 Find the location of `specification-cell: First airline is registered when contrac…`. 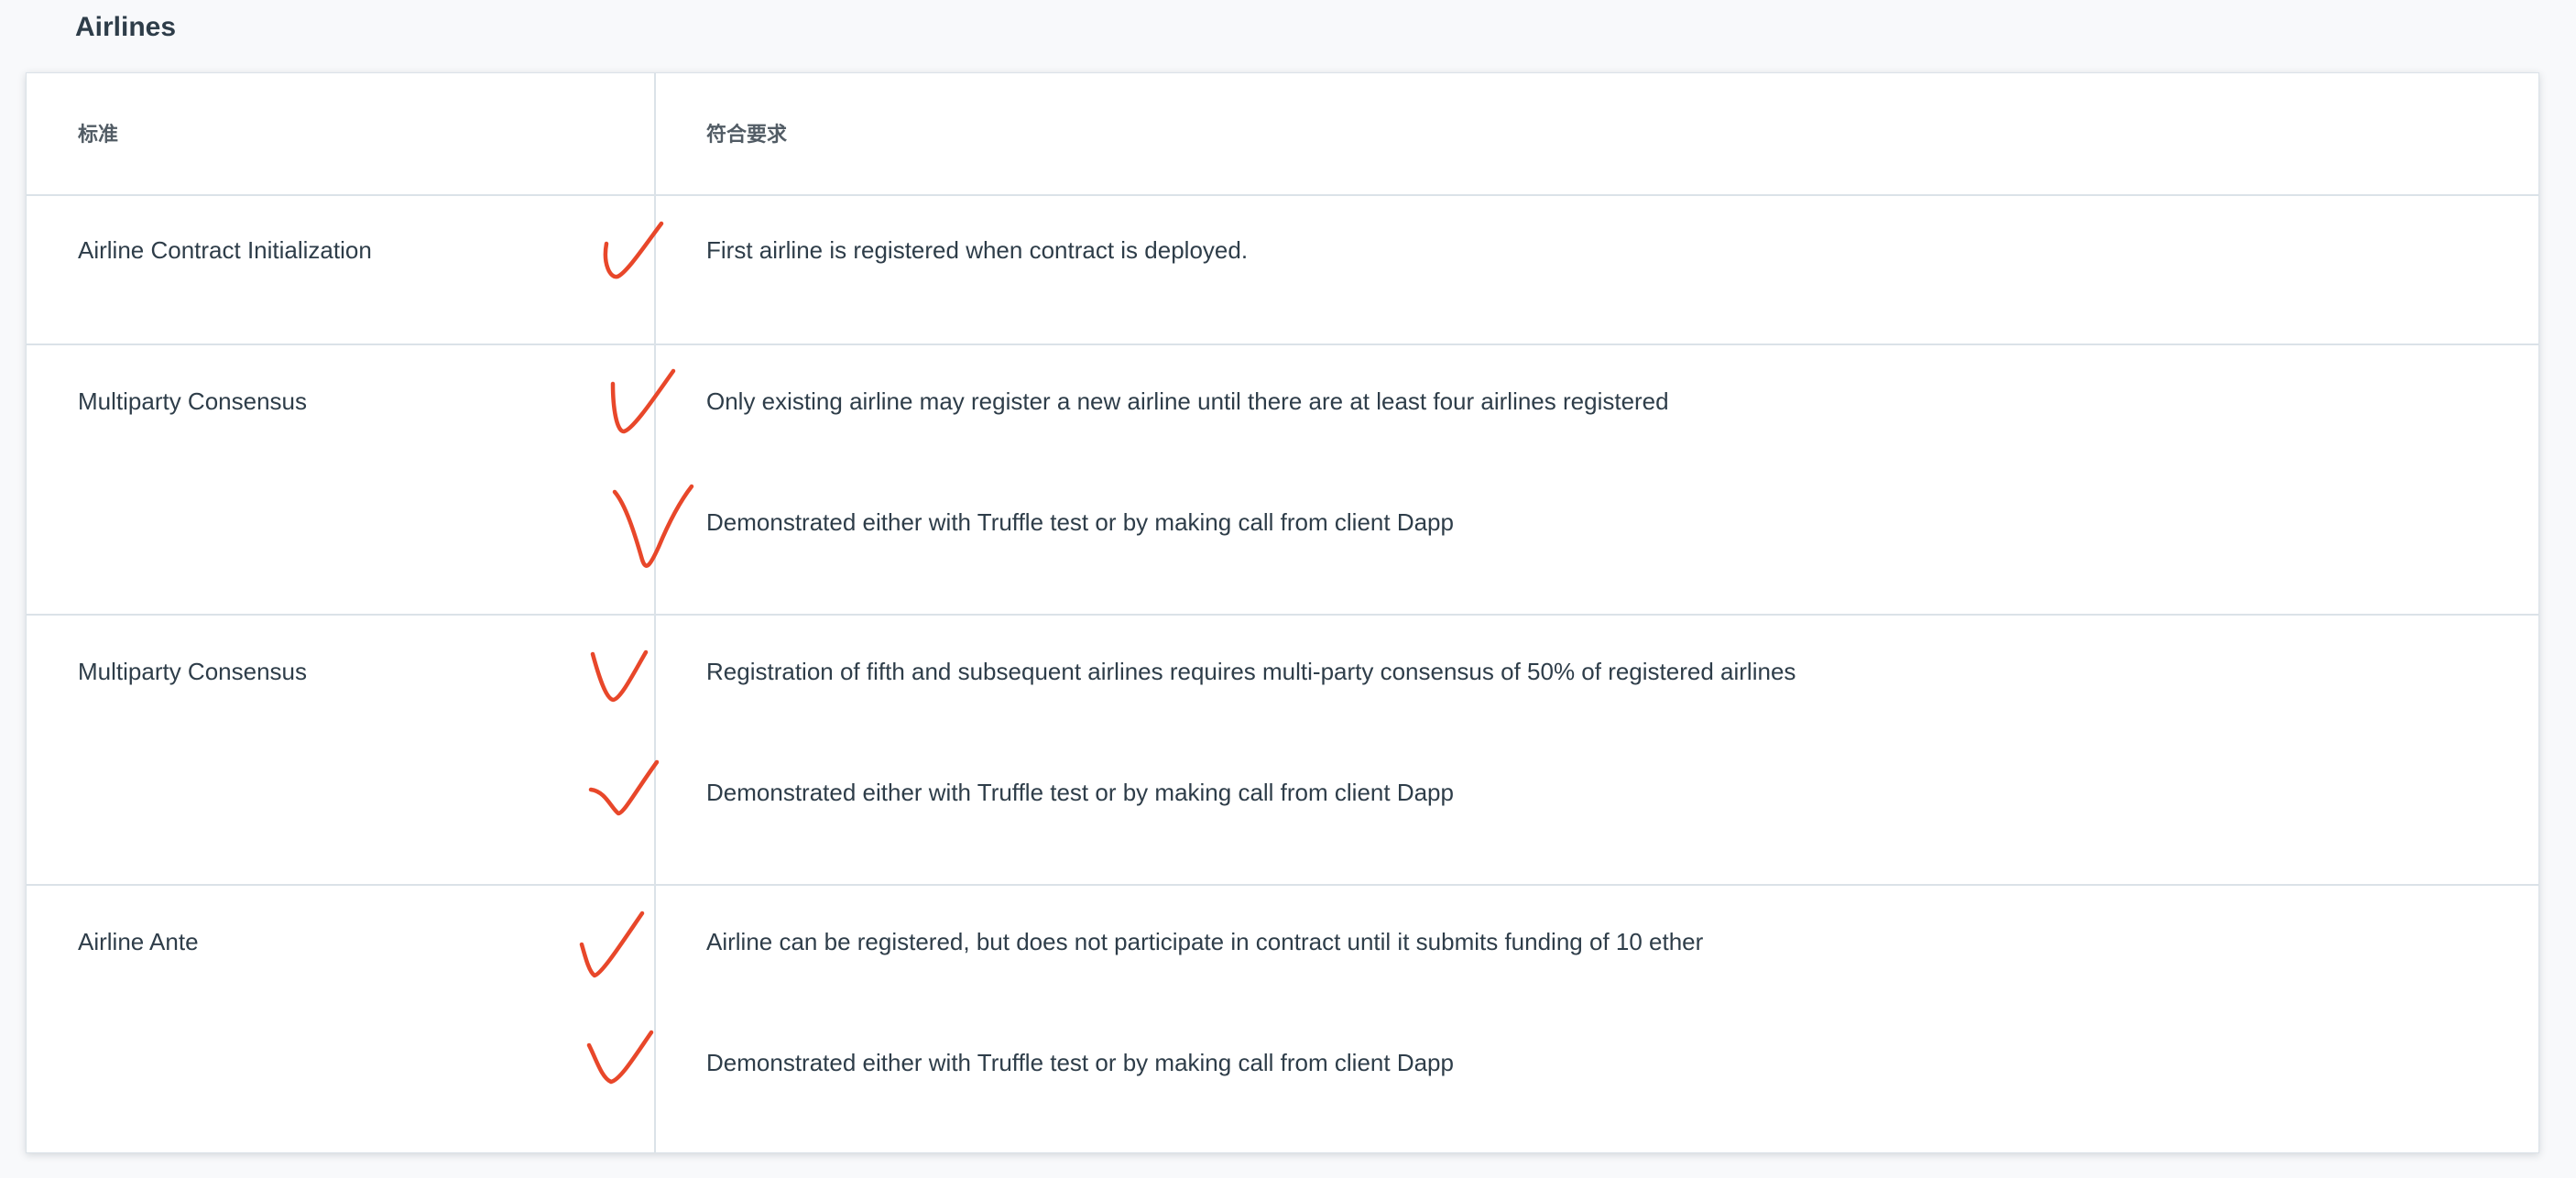

specification-cell: First airline is registered when contrac… is located at coordinates (978, 250).